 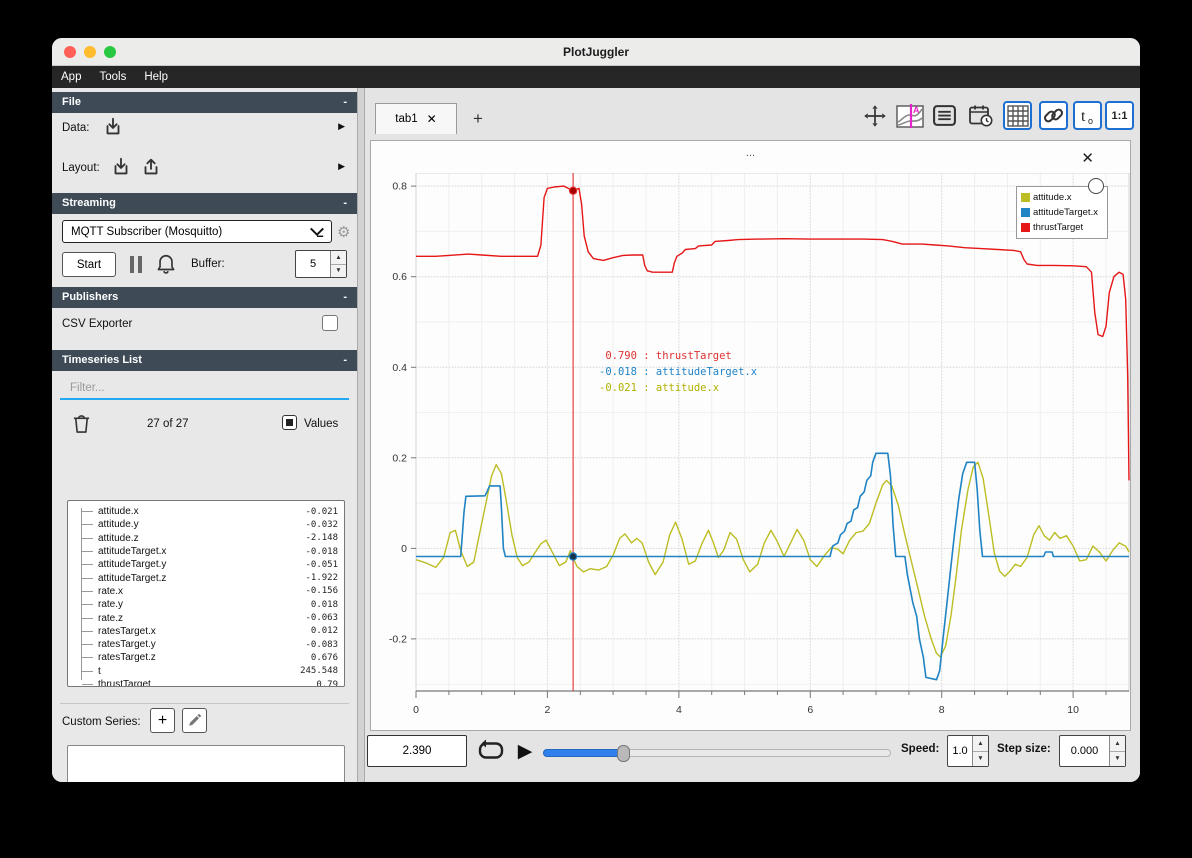 What do you see at coordinates (201, 511) in the screenshot?
I see `timeseries-name: attitude.x` at bounding box center [201, 511].